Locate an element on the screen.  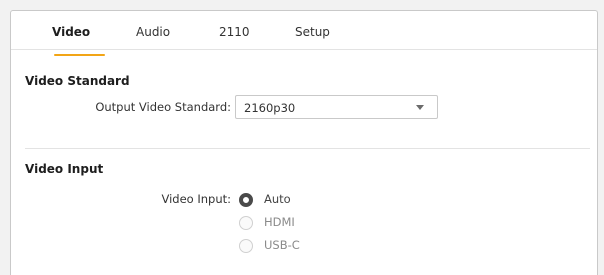
radio-hdmi-label: HDMI is located at coordinates (279, 222).